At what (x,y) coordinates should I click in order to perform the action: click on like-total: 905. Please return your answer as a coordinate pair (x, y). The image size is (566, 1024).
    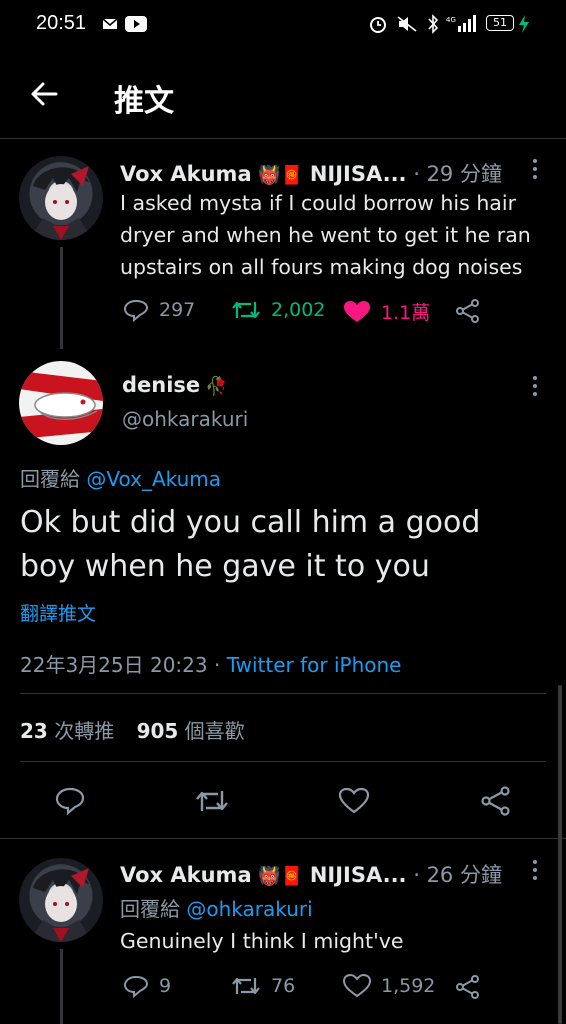
    Looking at the image, I should click on (158, 731).